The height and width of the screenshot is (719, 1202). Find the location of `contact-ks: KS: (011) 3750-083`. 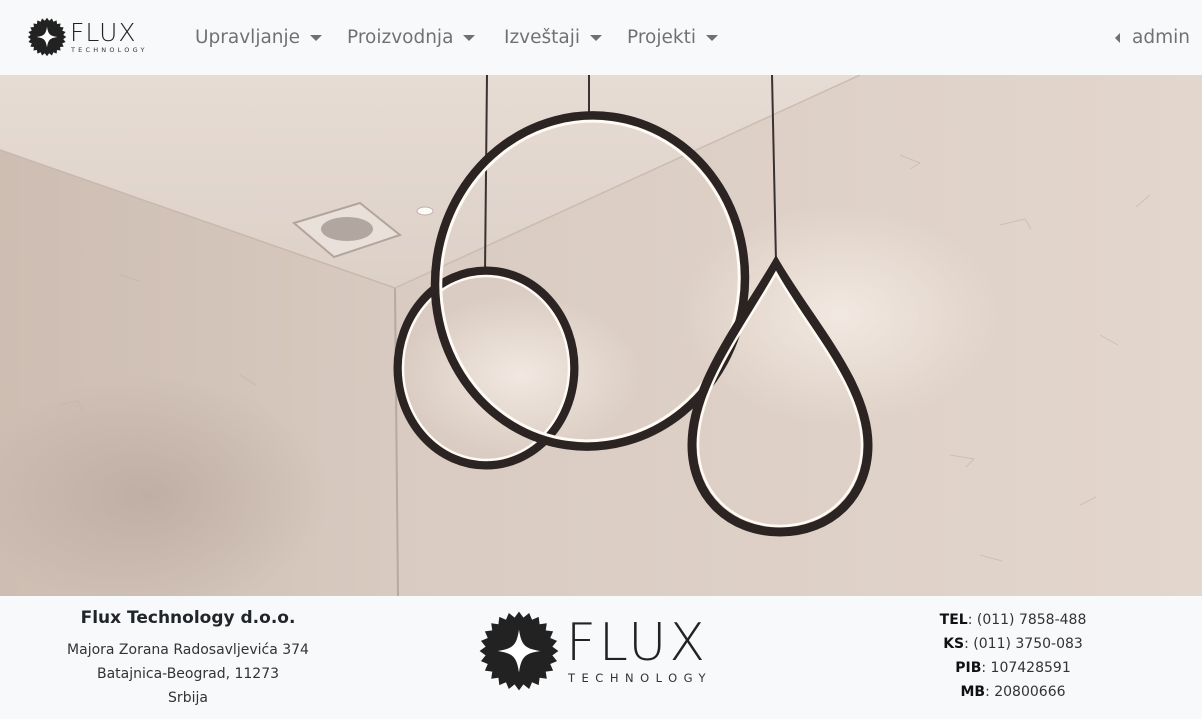

contact-ks: KS: (011) 3750-083 is located at coordinates (1013, 644).